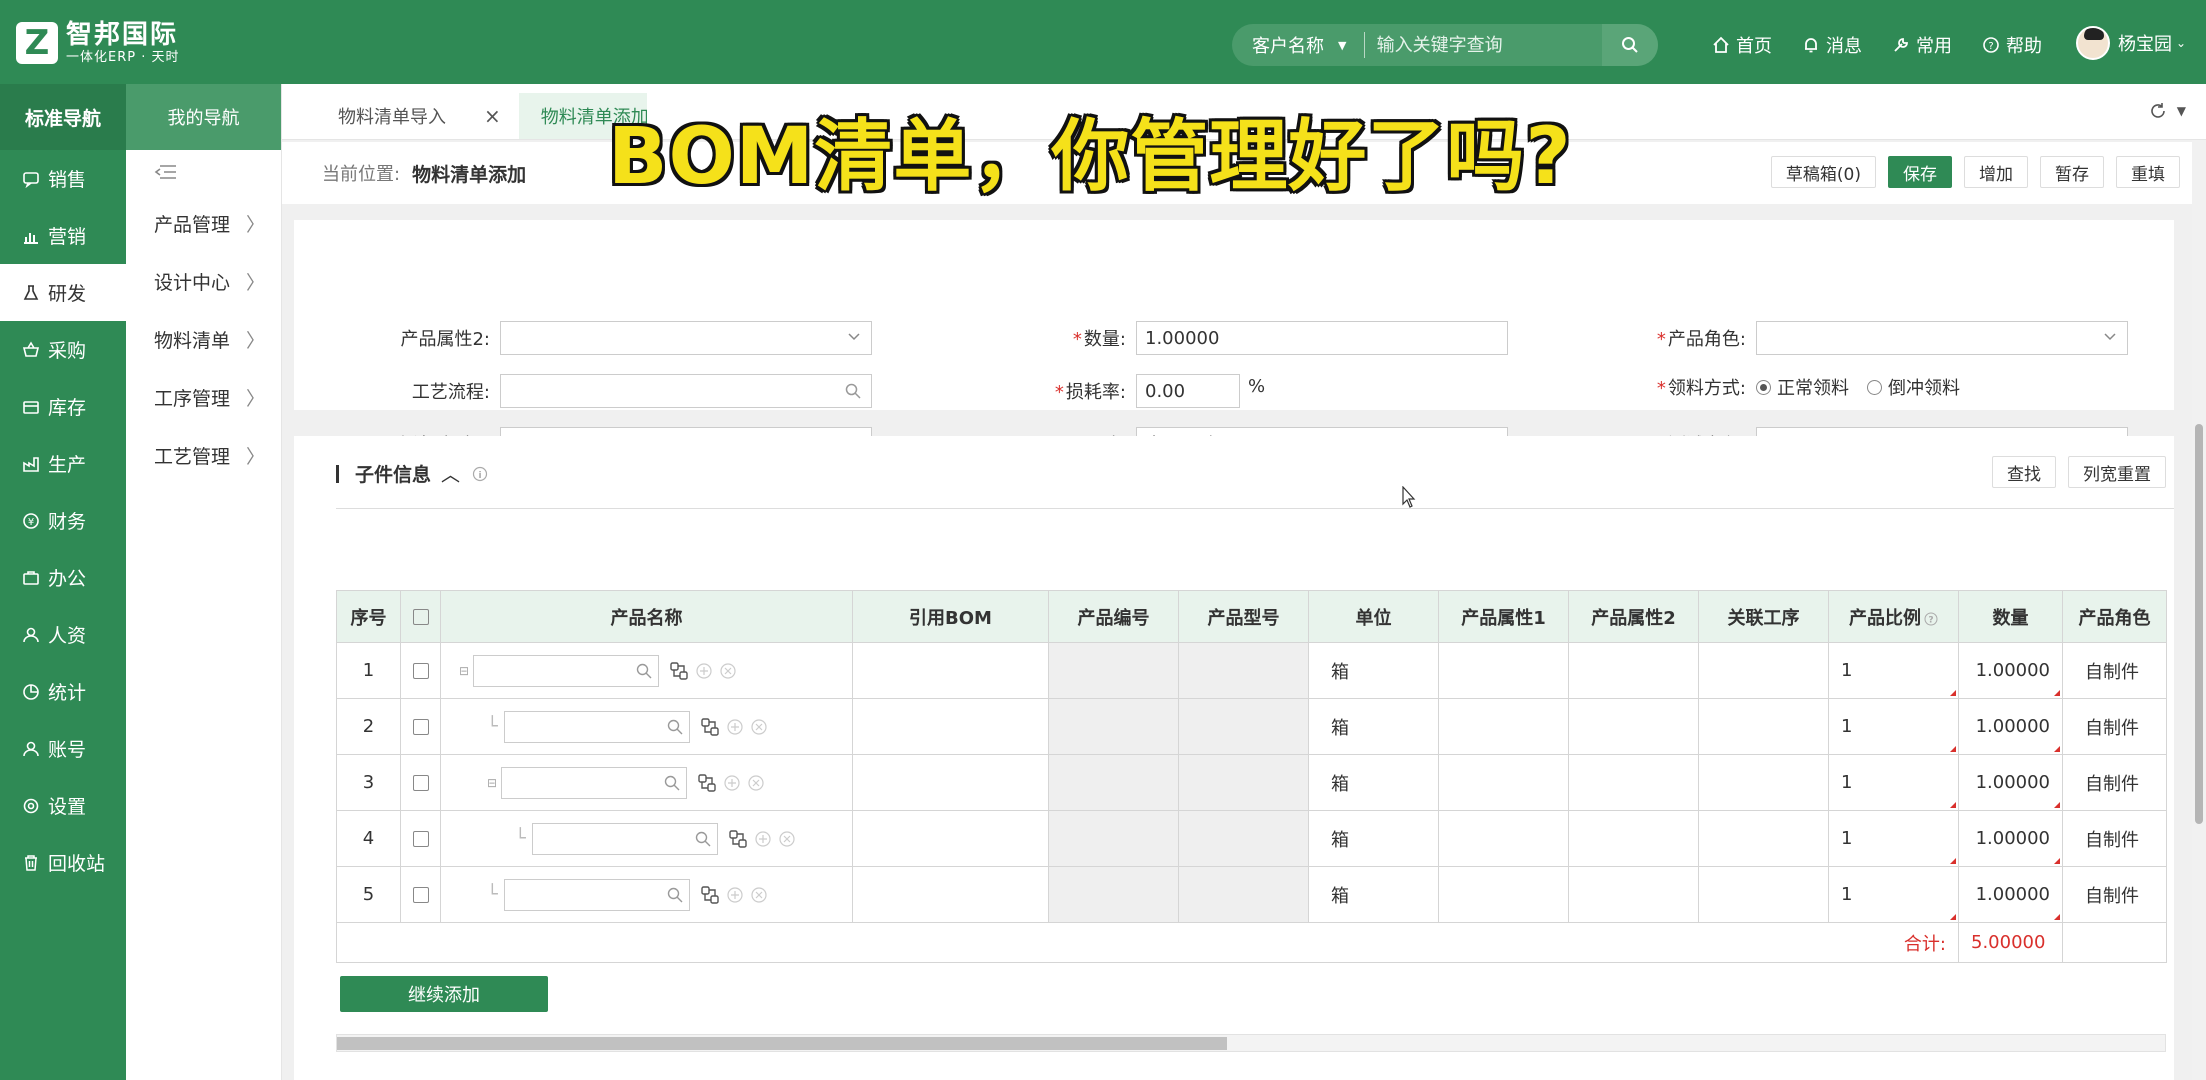 This screenshot has height=1080, width=2206. I want to click on radio-normal-pick: 正常领料, so click(1802, 387).